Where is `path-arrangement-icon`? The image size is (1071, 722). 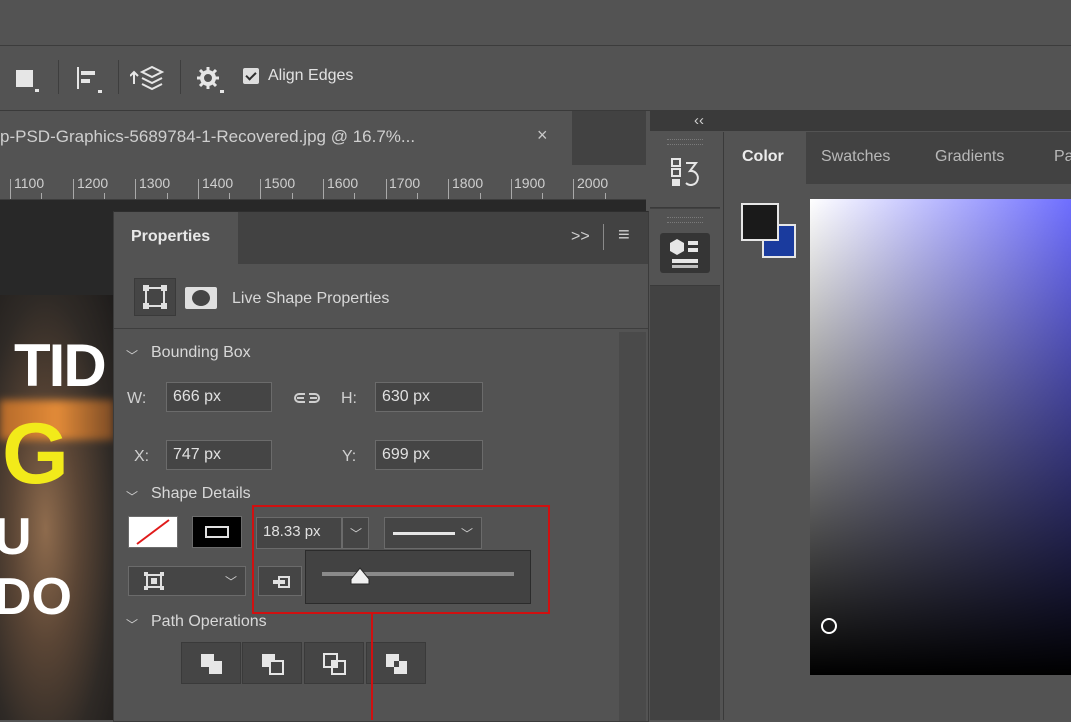 path-arrangement-icon is located at coordinates (150, 79).